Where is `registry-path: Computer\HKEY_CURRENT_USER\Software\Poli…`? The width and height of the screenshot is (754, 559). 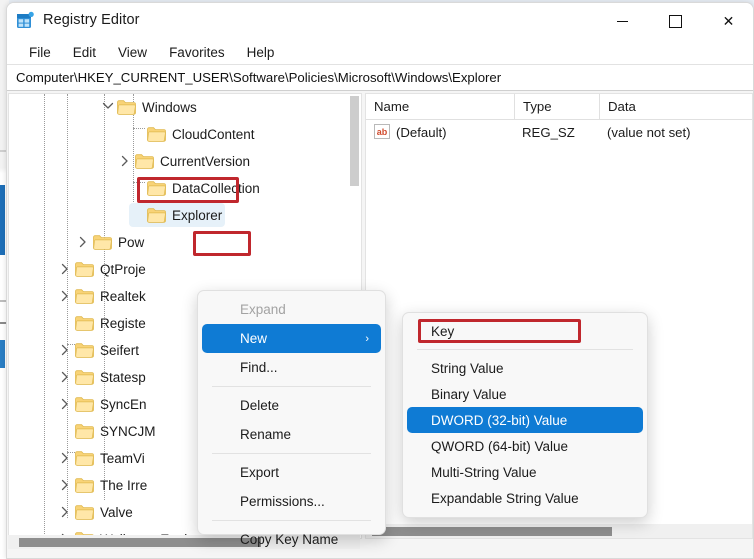
registry-path: Computer\HKEY_CURRENT_USER\Software\Poli… is located at coordinates (259, 77).